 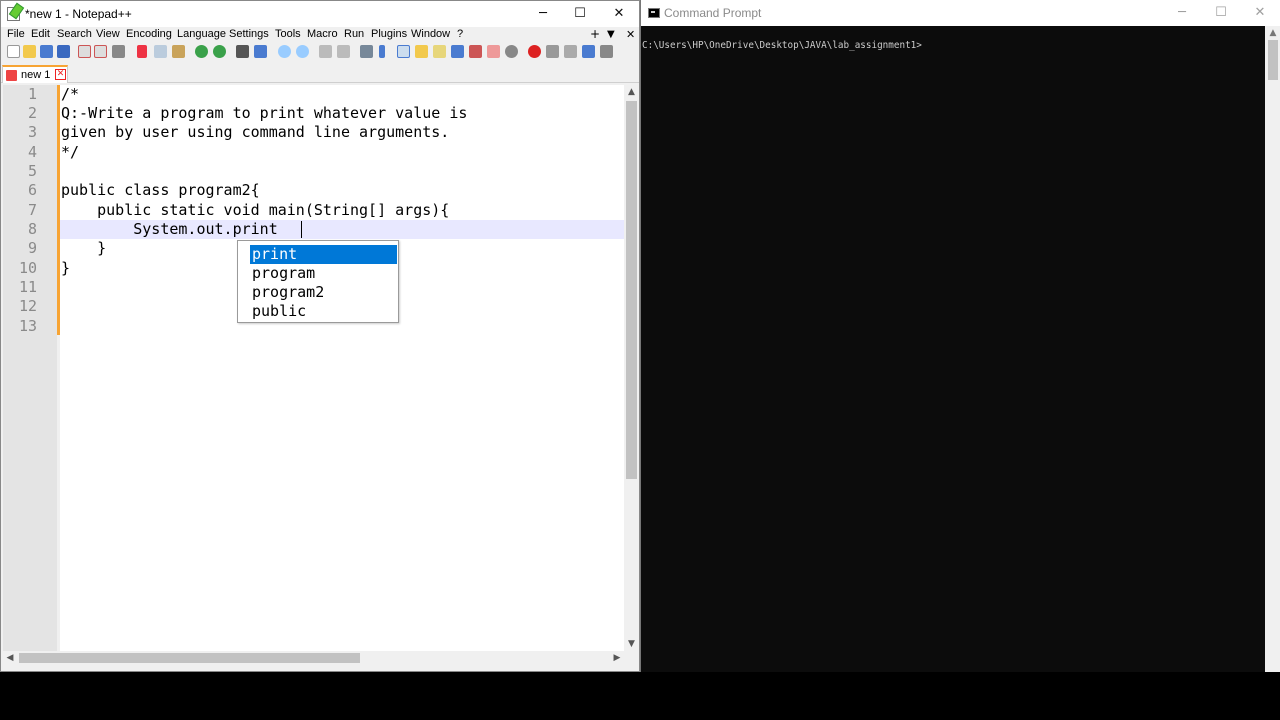 What do you see at coordinates (570, 51) in the screenshot?
I see `playback-icon` at bounding box center [570, 51].